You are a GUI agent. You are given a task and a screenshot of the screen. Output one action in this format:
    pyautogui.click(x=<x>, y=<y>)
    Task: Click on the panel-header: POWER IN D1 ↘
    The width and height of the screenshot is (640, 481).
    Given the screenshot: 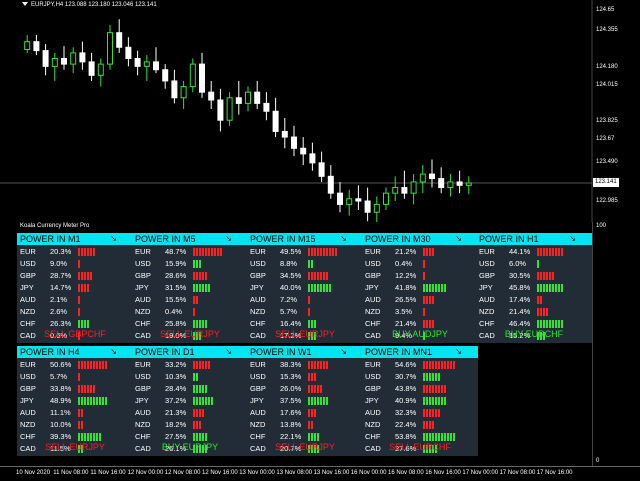 What is the action you would take?
    pyautogui.click(x=190, y=352)
    